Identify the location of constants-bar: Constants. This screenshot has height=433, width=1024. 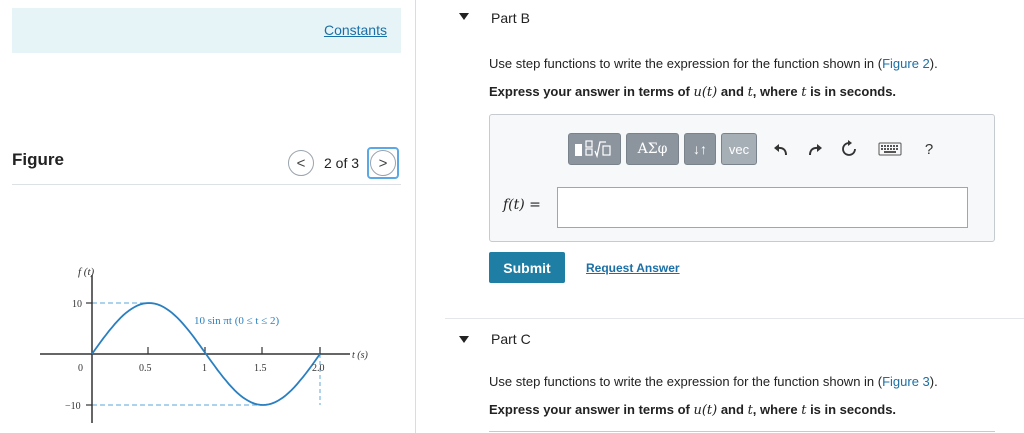
(206, 30).